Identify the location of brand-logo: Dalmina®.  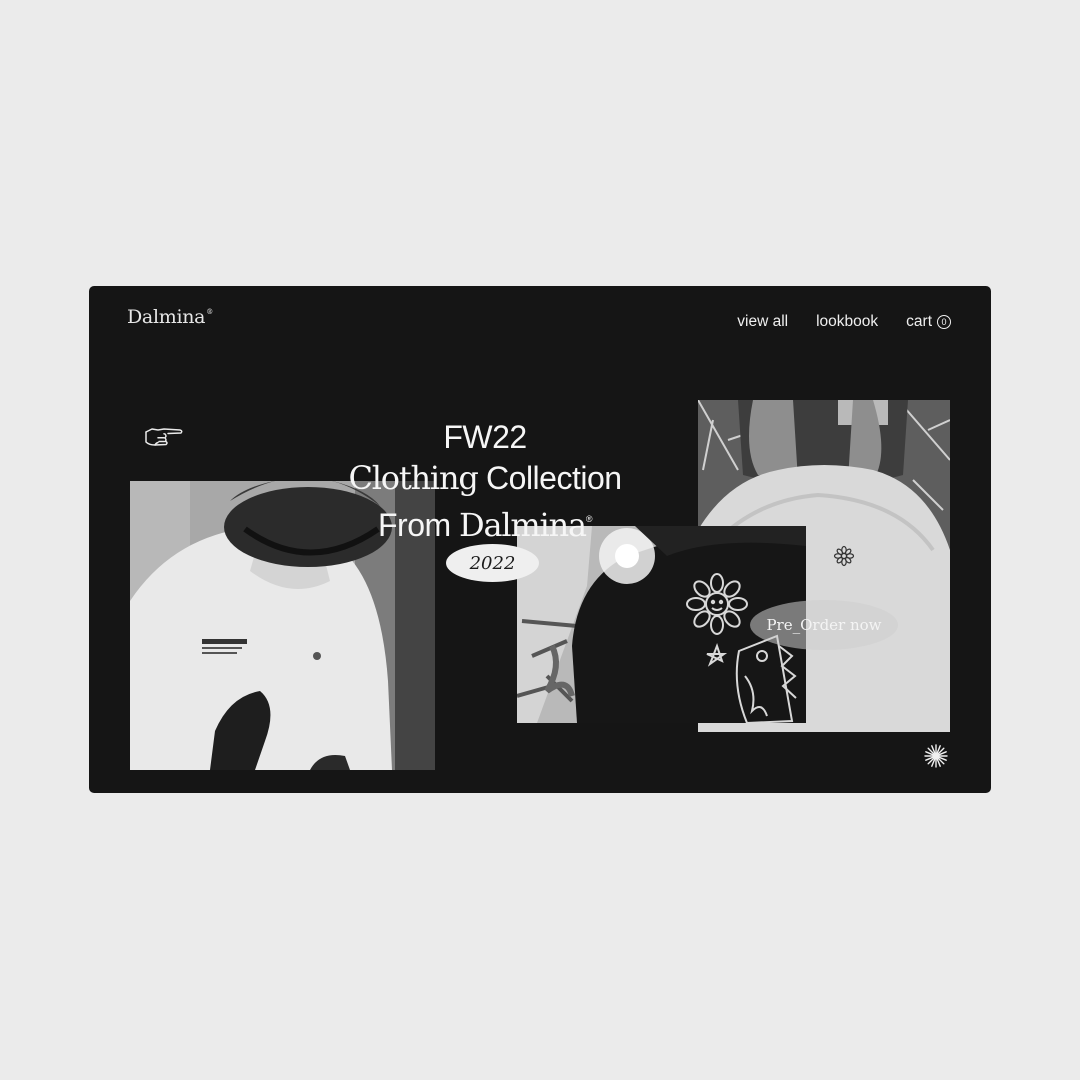
(170, 317).